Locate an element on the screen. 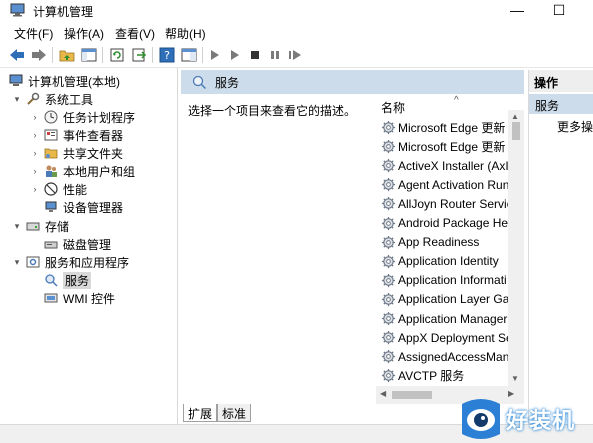 The image size is (593, 443). tree-item-system-tools: ▾ 系统工具 is located at coordinates (52, 99).